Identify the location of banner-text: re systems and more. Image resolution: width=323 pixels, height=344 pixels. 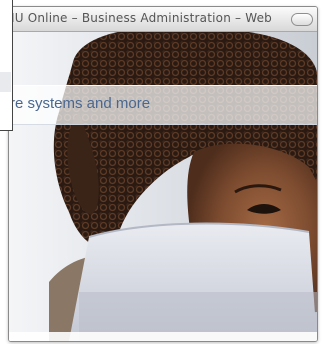
(80, 103).